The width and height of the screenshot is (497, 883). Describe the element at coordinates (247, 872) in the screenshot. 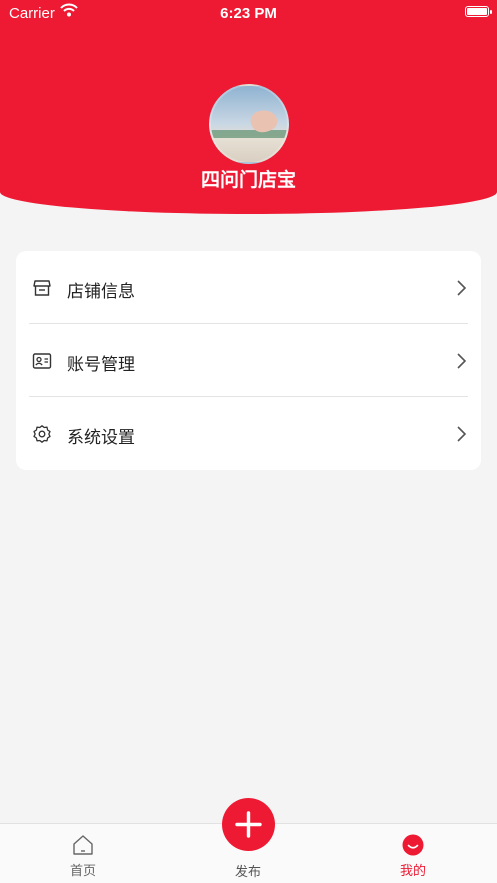

I see `publish-label: 发布` at that location.